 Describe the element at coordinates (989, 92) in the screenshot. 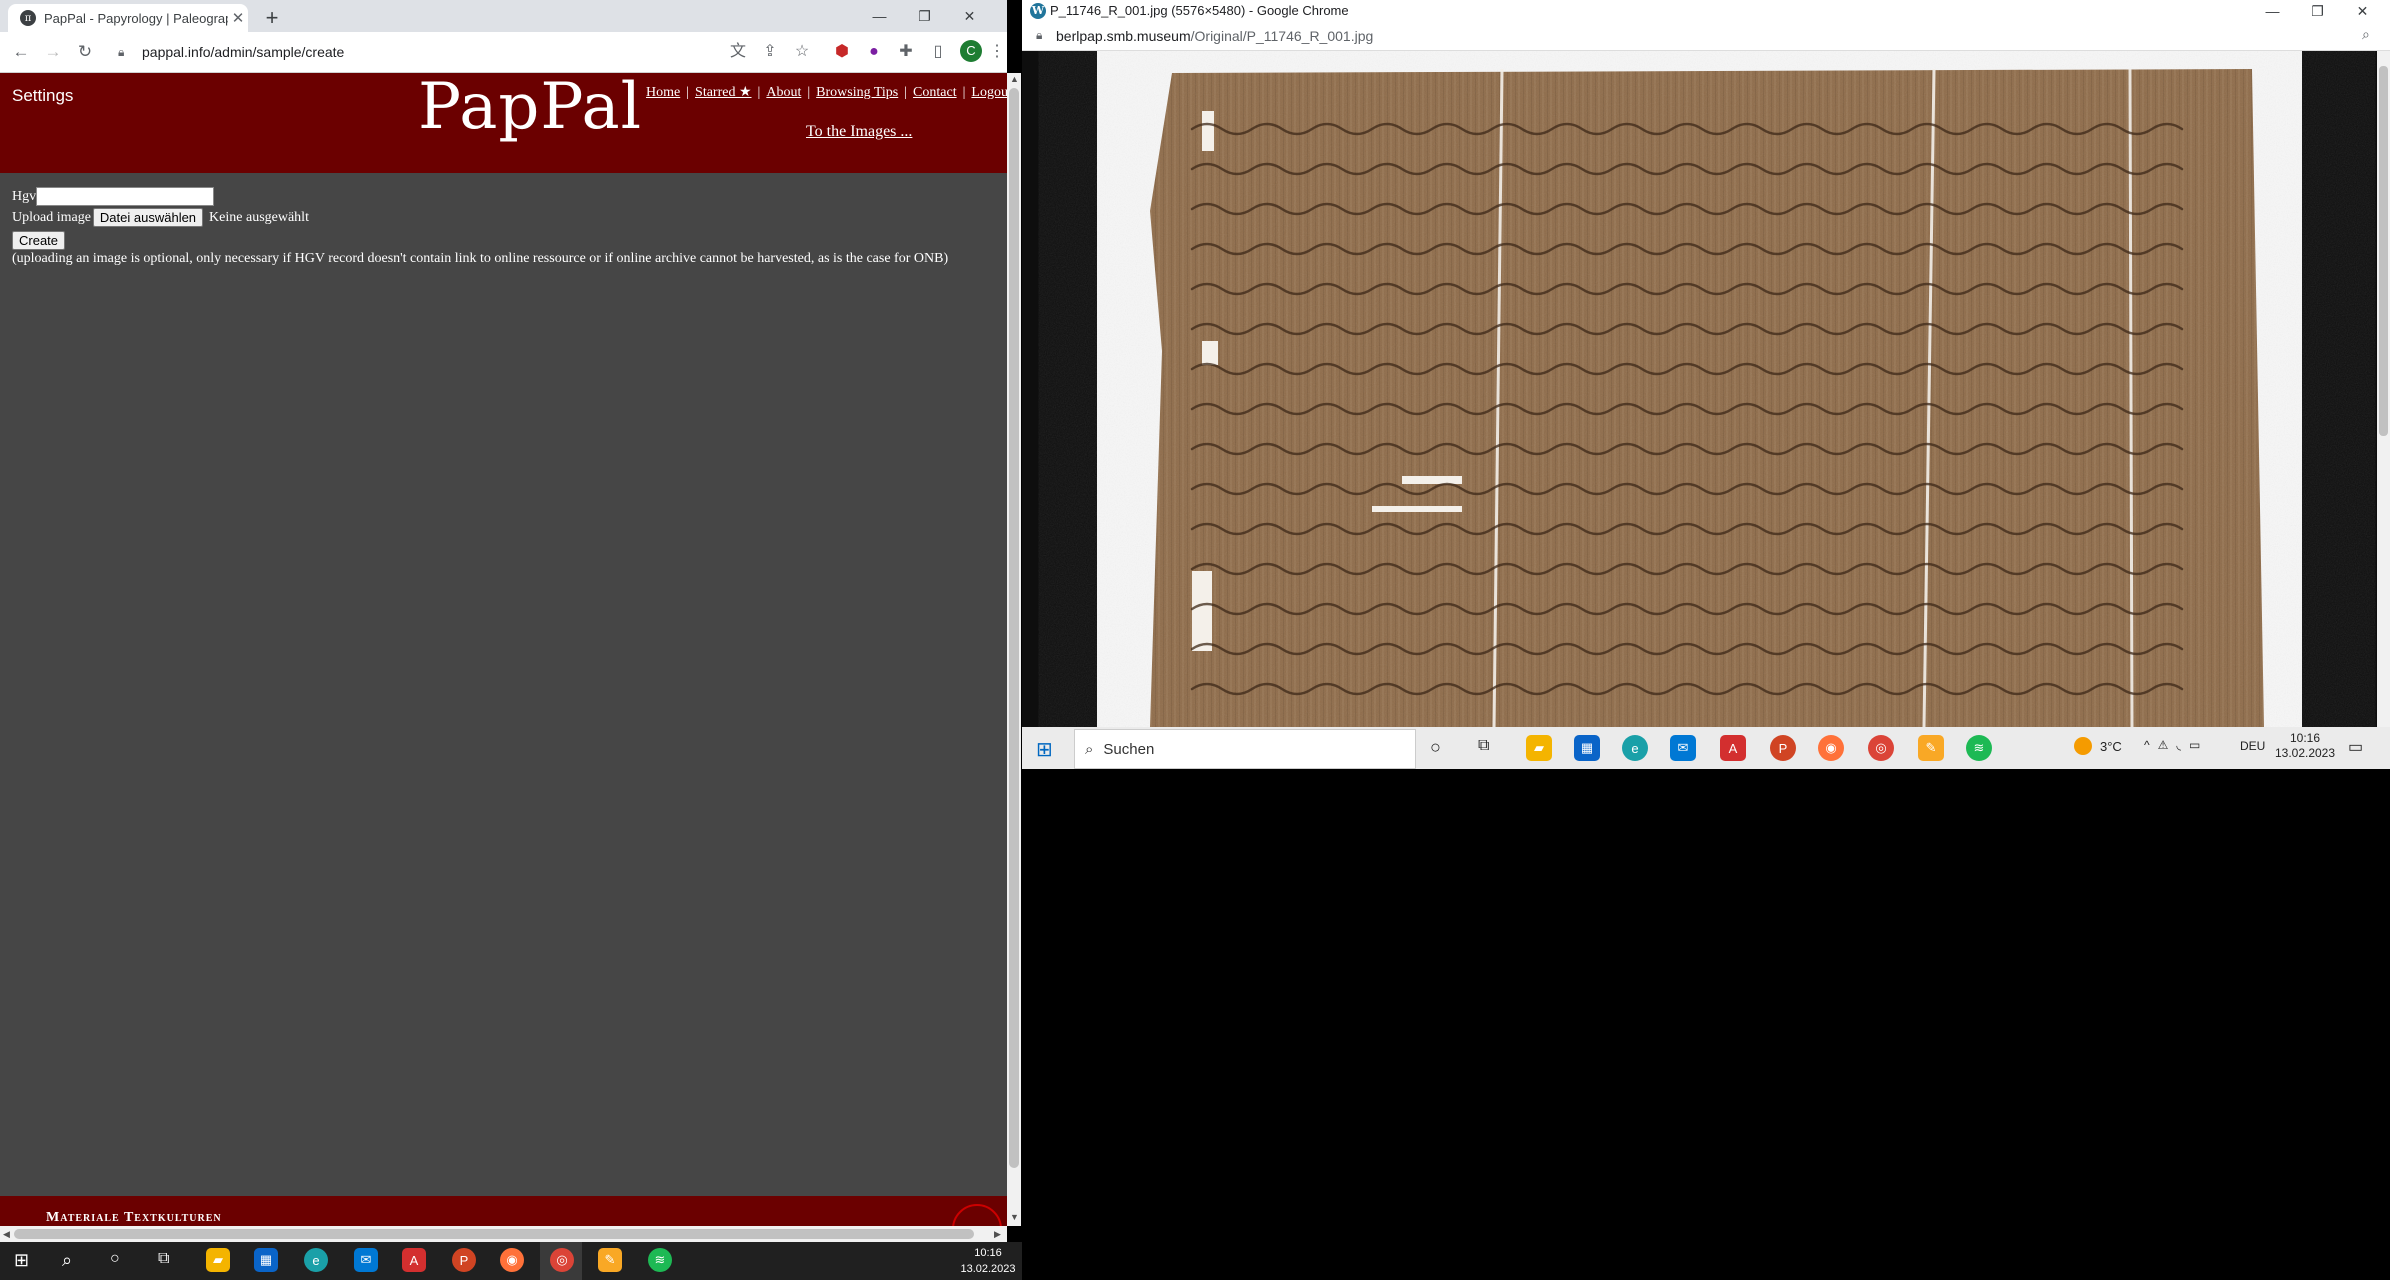

I see `nav-logout: Logout` at that location.